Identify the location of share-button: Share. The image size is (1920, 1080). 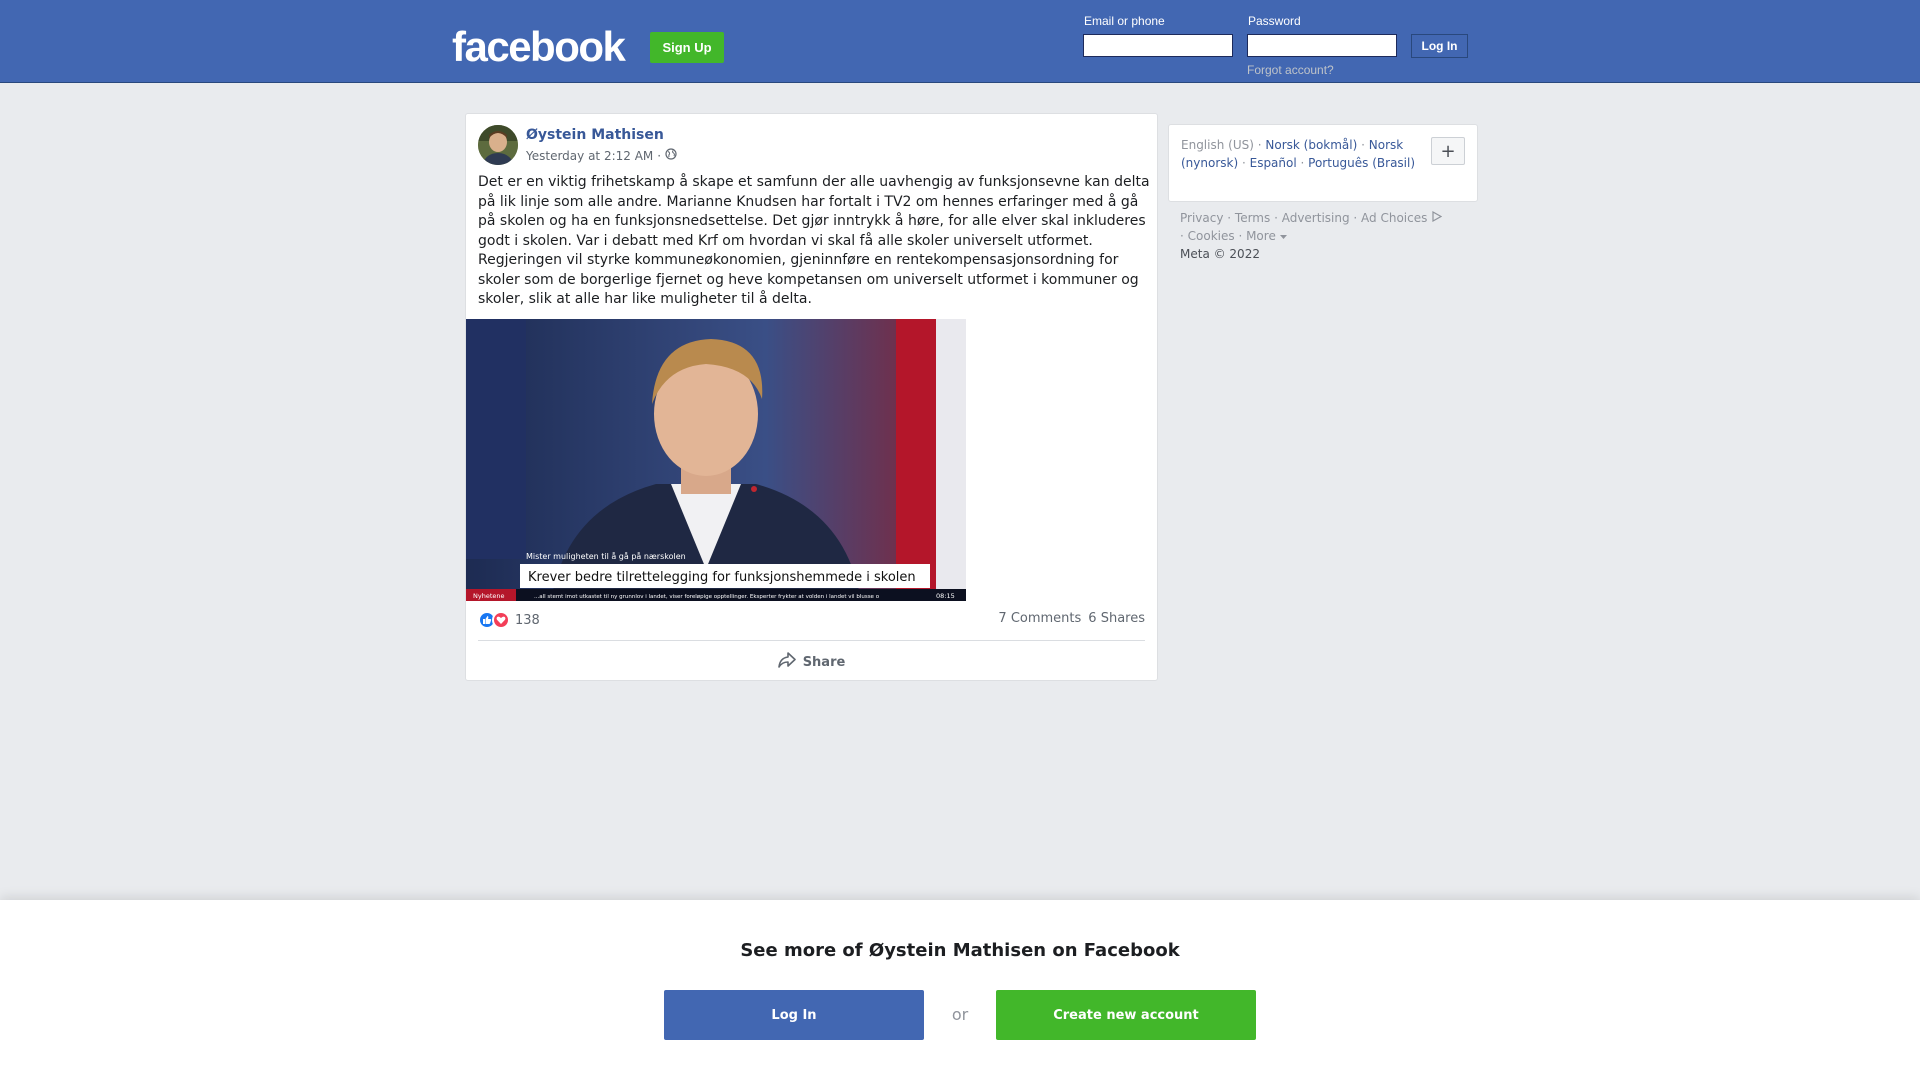
(811, 662).